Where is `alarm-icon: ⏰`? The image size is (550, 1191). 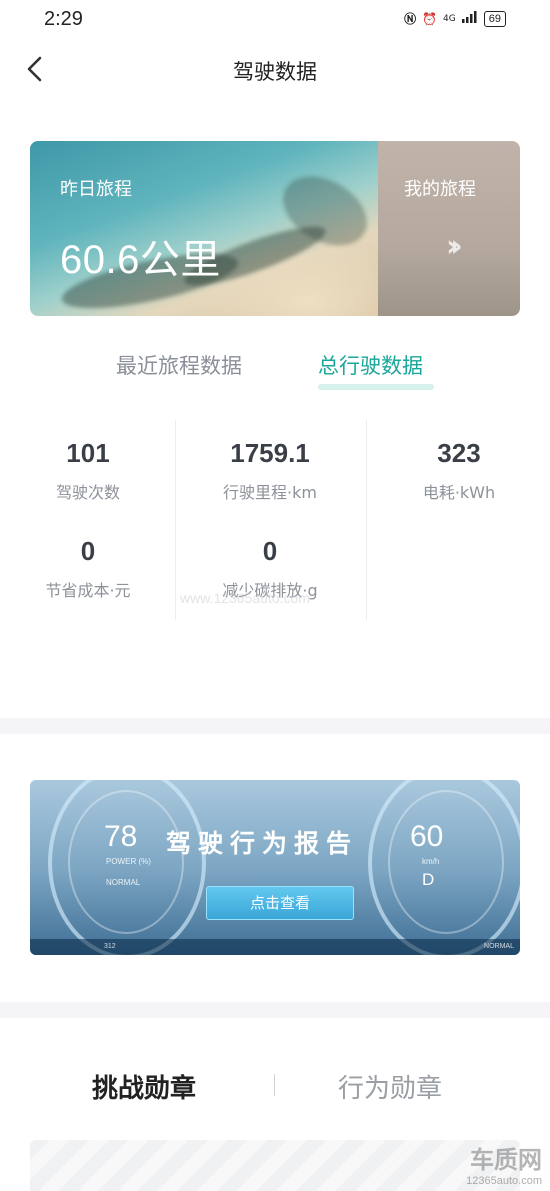
alarm-icon: ⏰ is located at coordinates (430, 18).